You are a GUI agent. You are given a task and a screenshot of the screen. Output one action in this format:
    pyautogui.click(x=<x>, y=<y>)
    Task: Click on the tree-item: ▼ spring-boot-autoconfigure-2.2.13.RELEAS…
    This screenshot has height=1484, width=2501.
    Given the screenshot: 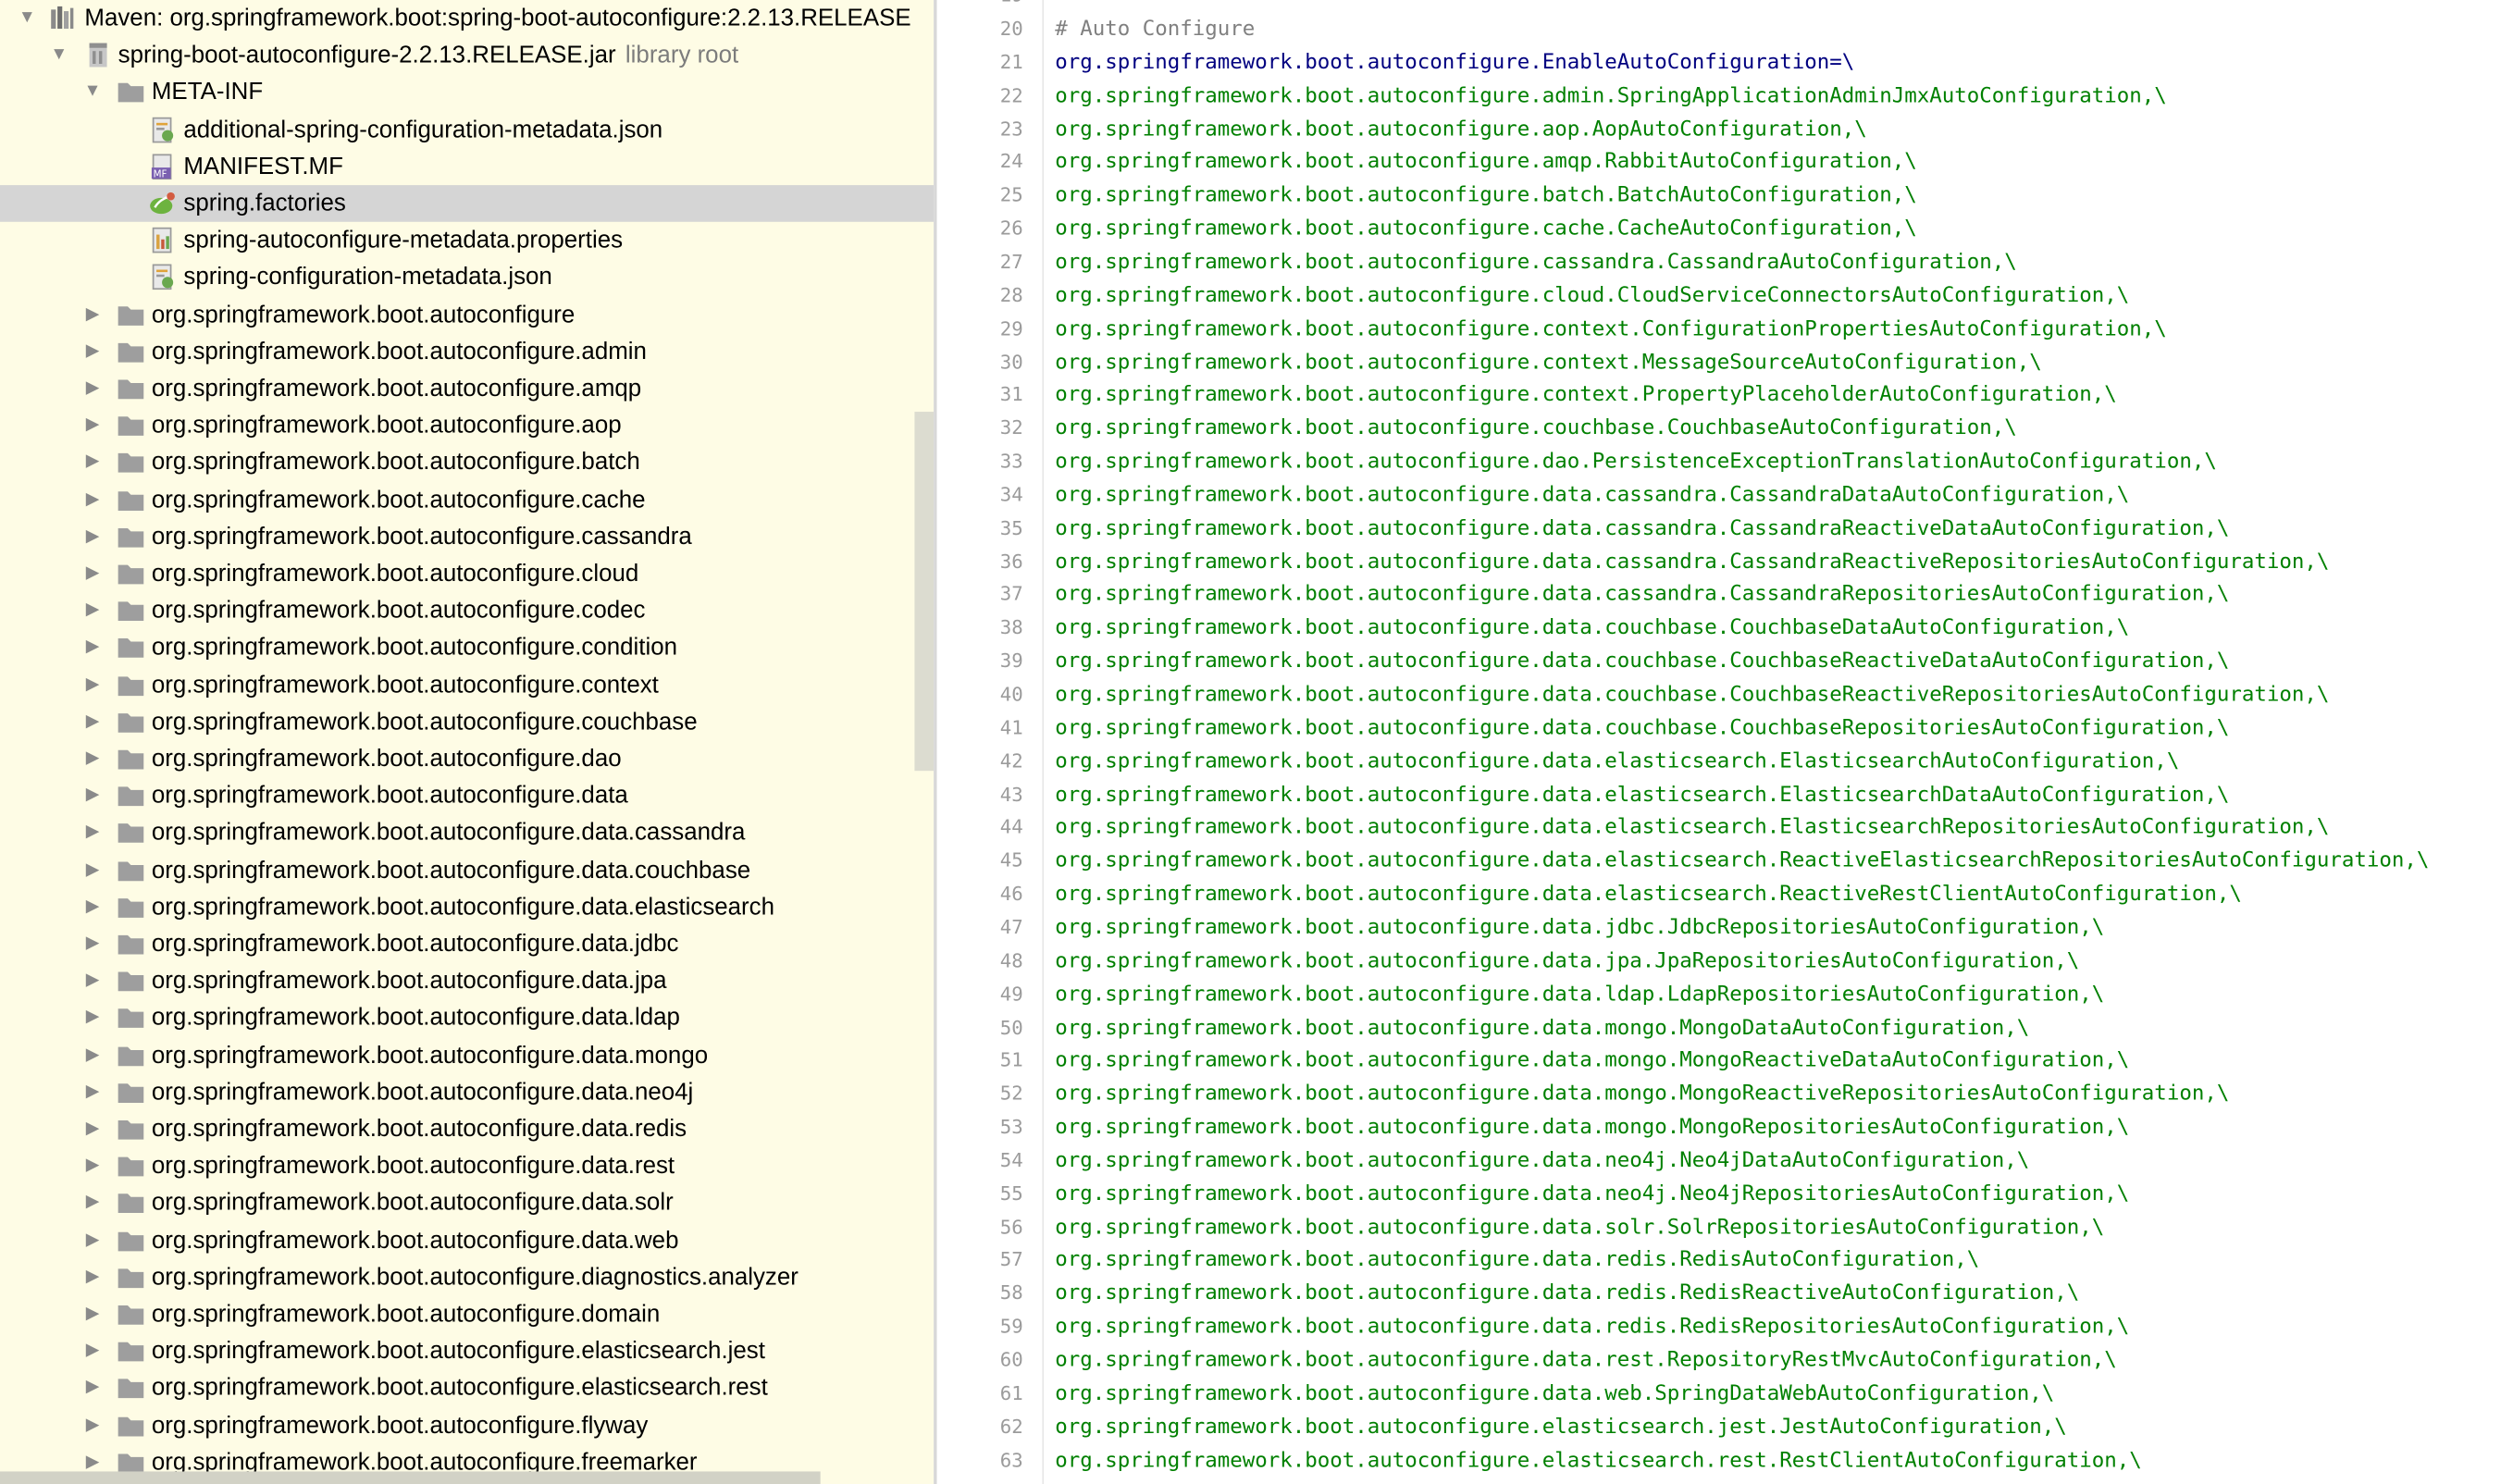 What is the action you would take?
    pyautogui.click(x=467, y=55)
    